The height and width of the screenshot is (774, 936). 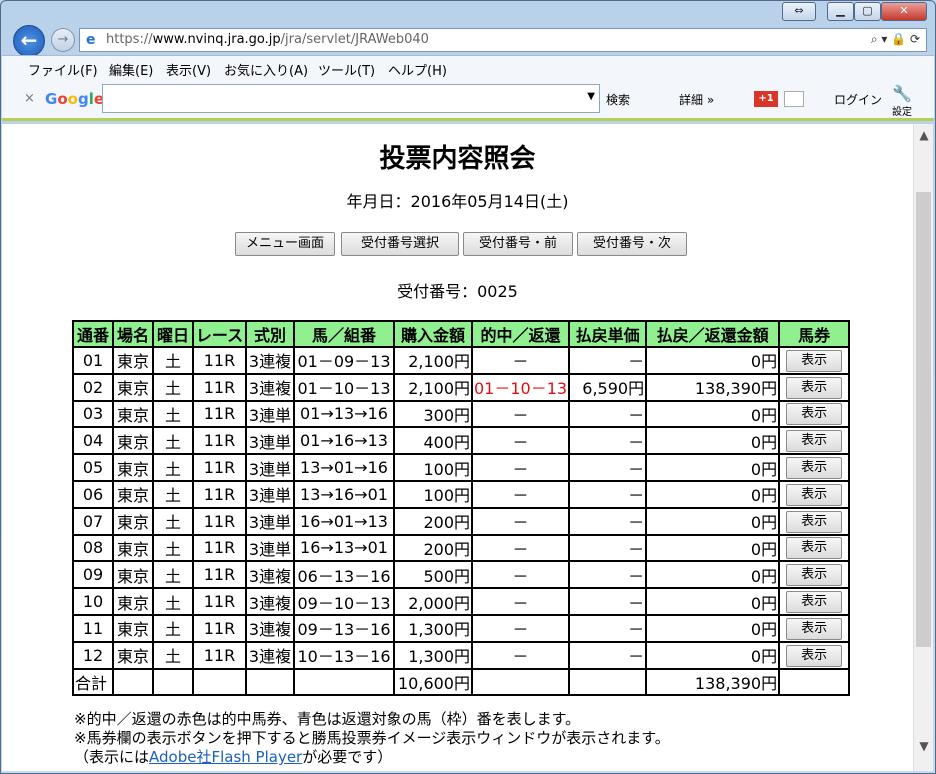 I want to click on table-row: 06 東京土 11R 3連単 13→16→01 100円－－ 0円 表示, so click(x=461, y=494).